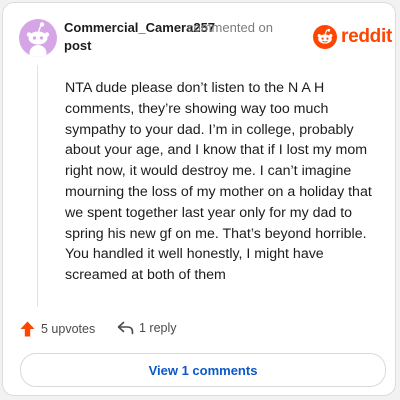 The image size is (400, 400). Describe the element at coordinates (158, 328) in the screenshot. I see `reply-count: 1 reply` at that location.